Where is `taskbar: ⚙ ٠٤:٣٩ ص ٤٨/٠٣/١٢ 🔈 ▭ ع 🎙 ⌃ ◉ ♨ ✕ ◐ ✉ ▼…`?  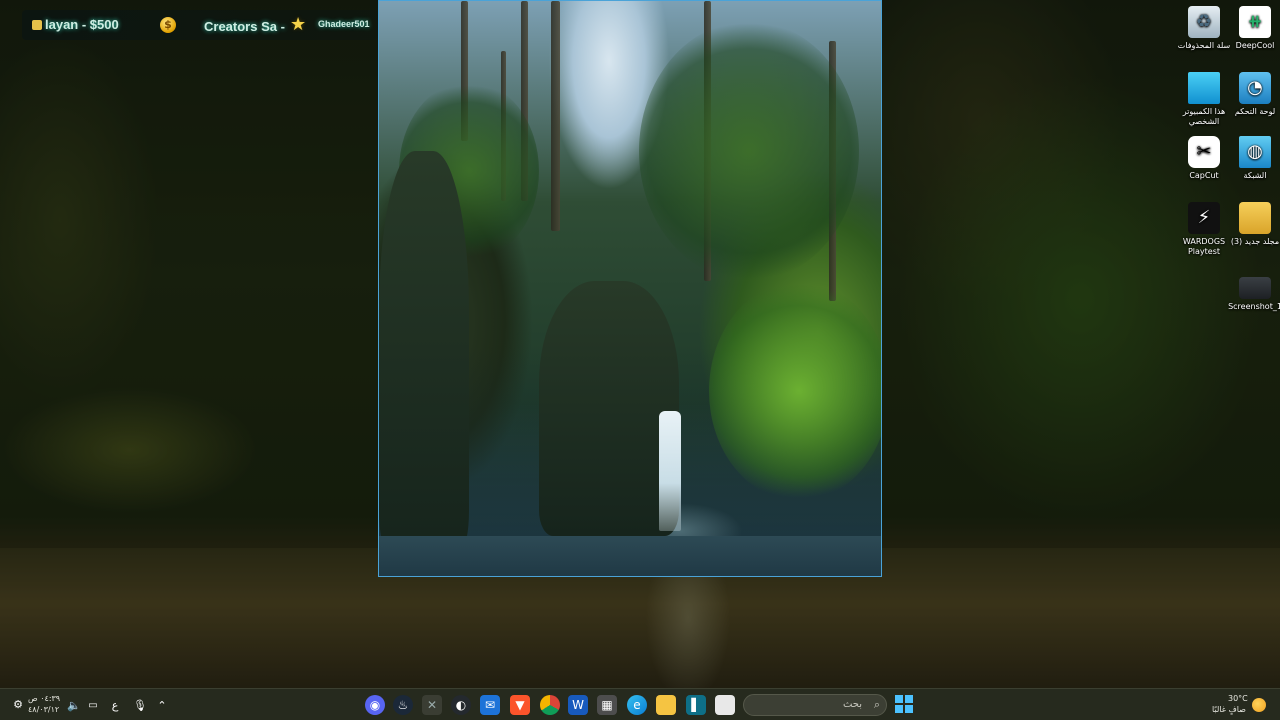 taskbar: ⚙ ٠٤:٣٩ ص ٤٨/٠٣/١٢ 🔈 ▭ ع 🎙 ⌃ ◉ ♨ ✕ ◐ ✉ ▼… is located at coordinates (640, 704).